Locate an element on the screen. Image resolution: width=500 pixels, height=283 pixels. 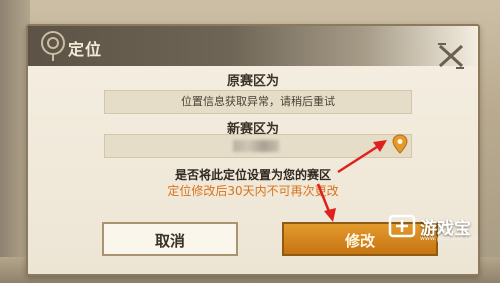
emblem-icon is located at coordinates (53, 46).